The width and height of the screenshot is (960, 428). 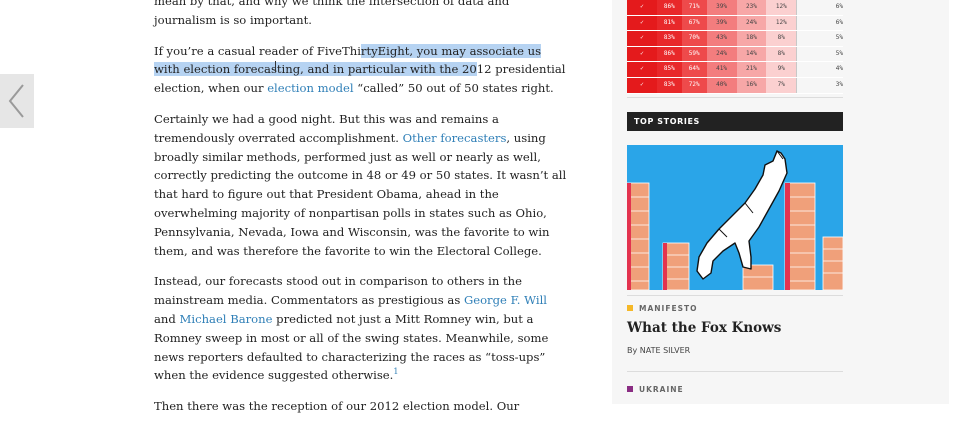 I want to click on category-manifesto: MANIFESTO, so click(x=662, y=308).